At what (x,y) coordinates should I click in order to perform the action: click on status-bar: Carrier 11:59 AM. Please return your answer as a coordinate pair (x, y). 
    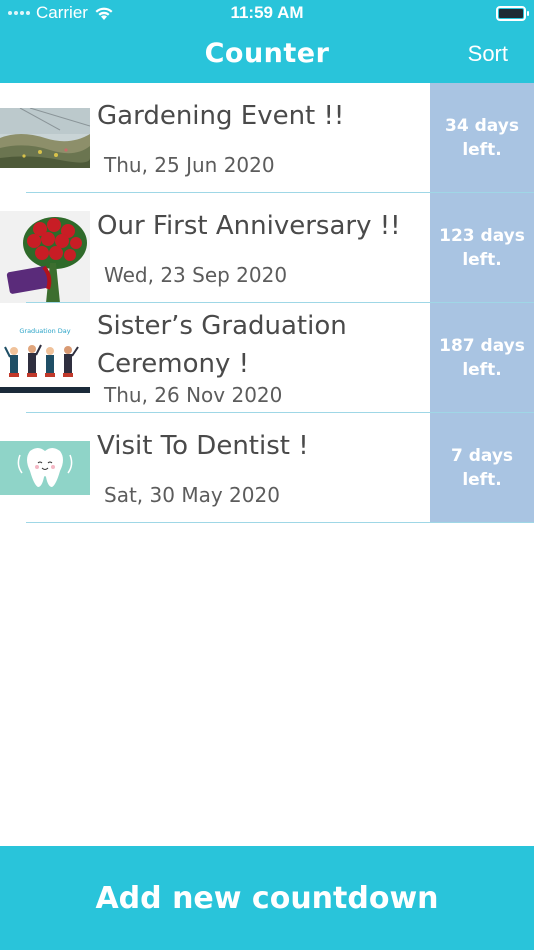
    Looking at the image, I should click on (267, 14).